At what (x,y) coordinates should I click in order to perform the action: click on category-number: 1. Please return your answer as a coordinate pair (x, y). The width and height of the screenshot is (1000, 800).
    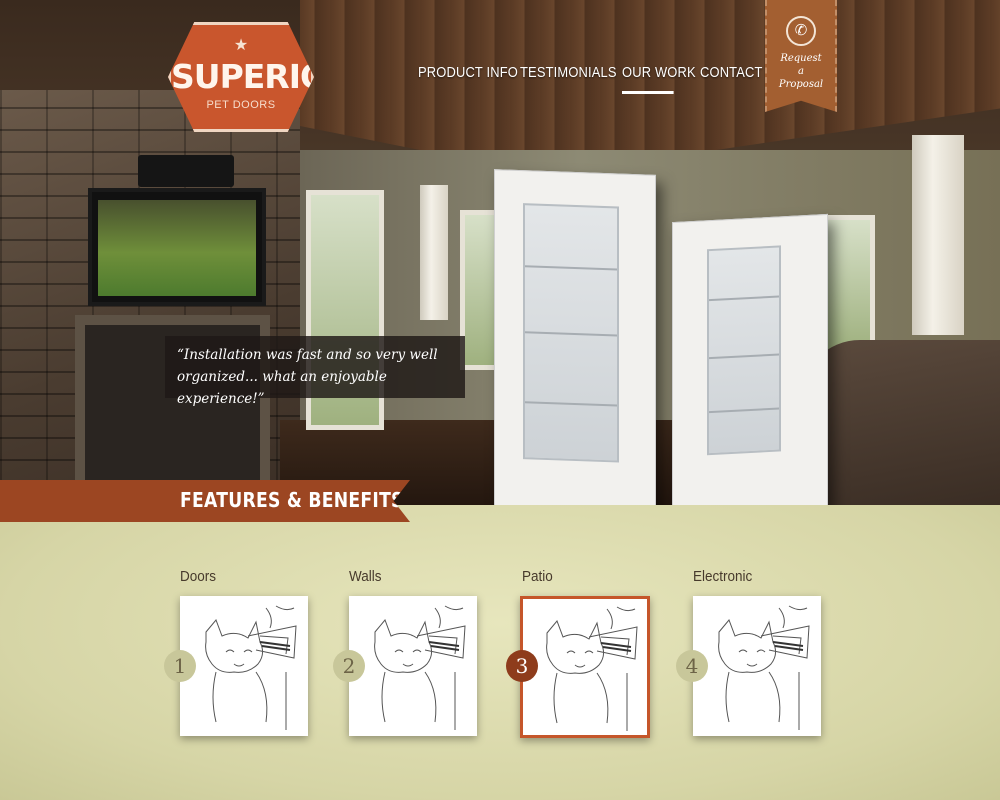
    Looking at the image, I should click on (180, 666).